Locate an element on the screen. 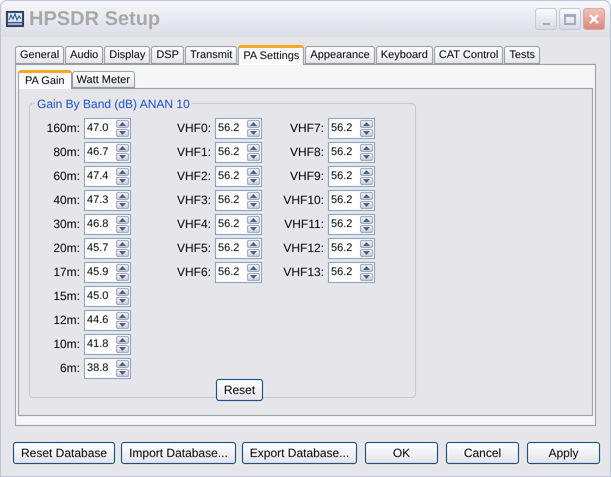 This screenshot has width=611, height=477. tab: Audio is located at coordinates (84, 55).